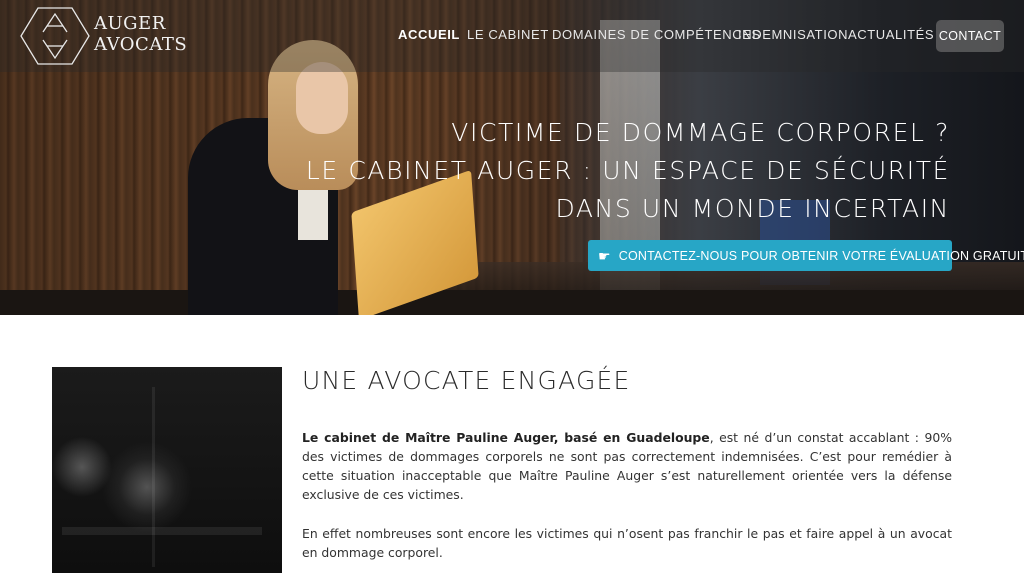 The image size is (1024, 573). I want to click on nav-item-domaines: DOMAINES DE COMPÉTENCES, so click(656, 35).